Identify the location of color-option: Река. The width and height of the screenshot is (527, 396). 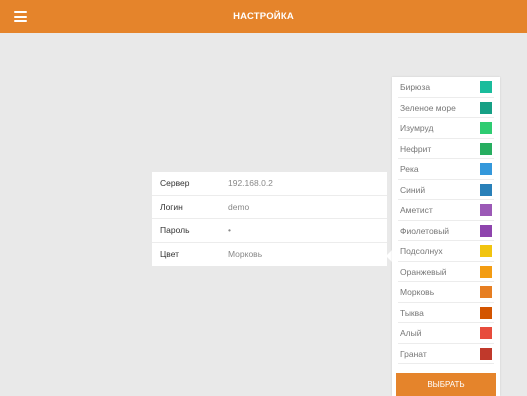
(446, 169).